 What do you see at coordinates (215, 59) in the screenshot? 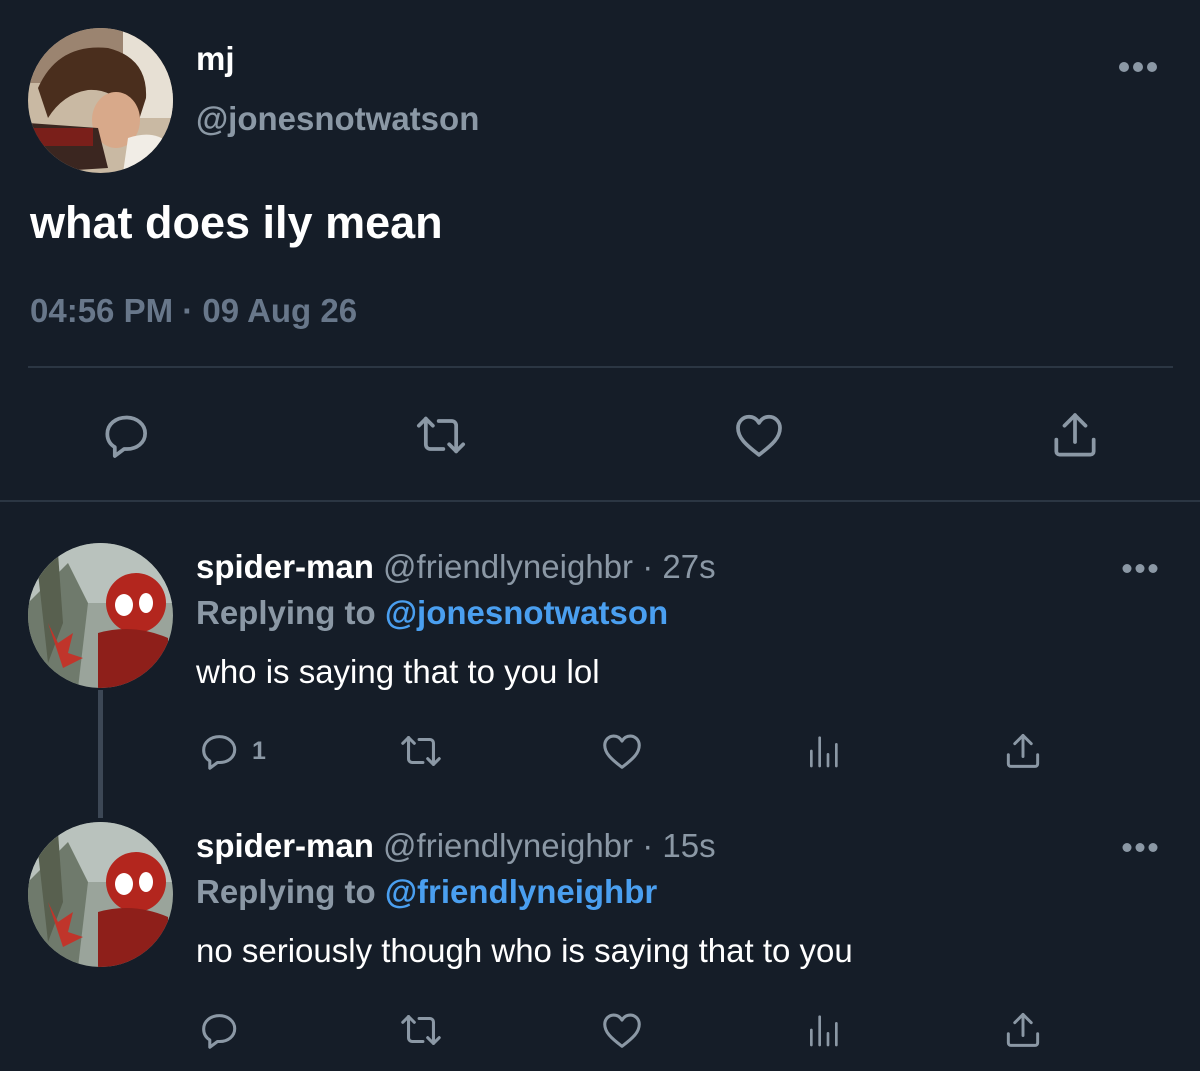
I see `display-name: mj` at bounding box center [215, 59].